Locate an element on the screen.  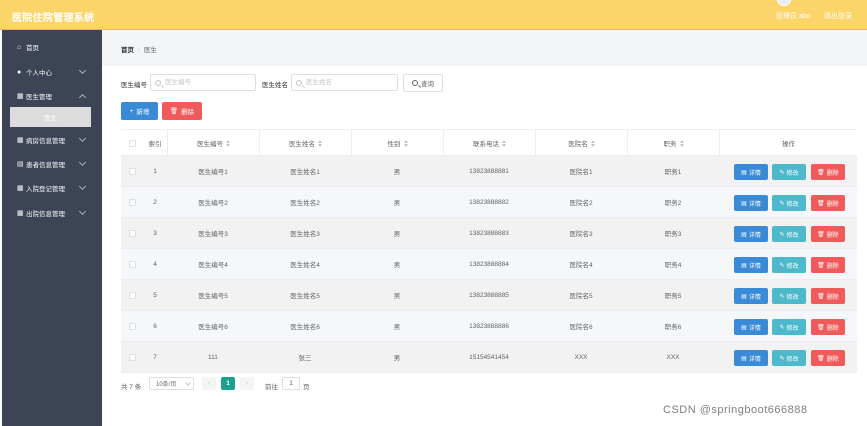
column-header-doctor-name: 医生姓名 is located at coordinates (305, 143).